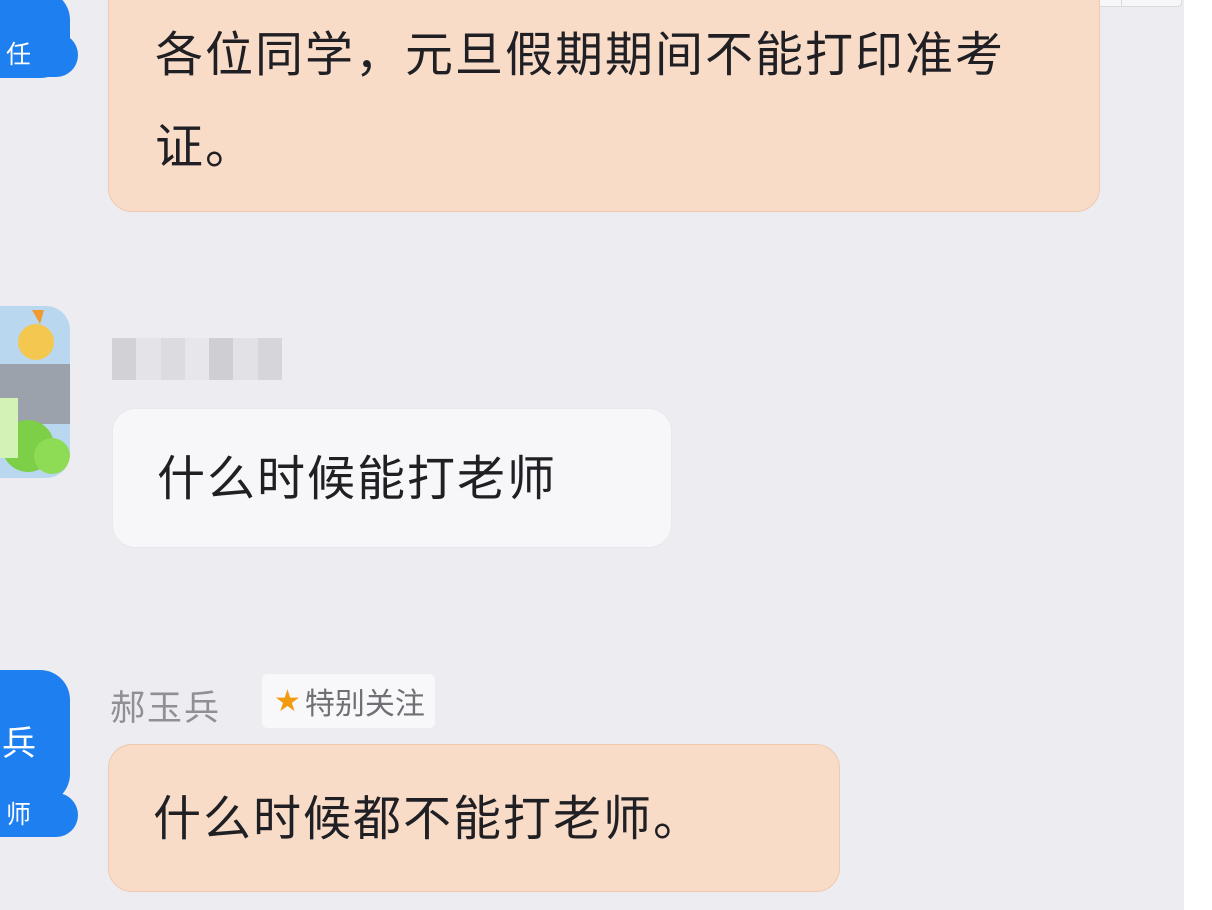 The height and width of the screenshot is (910, 1212). I want to click on role-badge: 任, so click(39, 55).